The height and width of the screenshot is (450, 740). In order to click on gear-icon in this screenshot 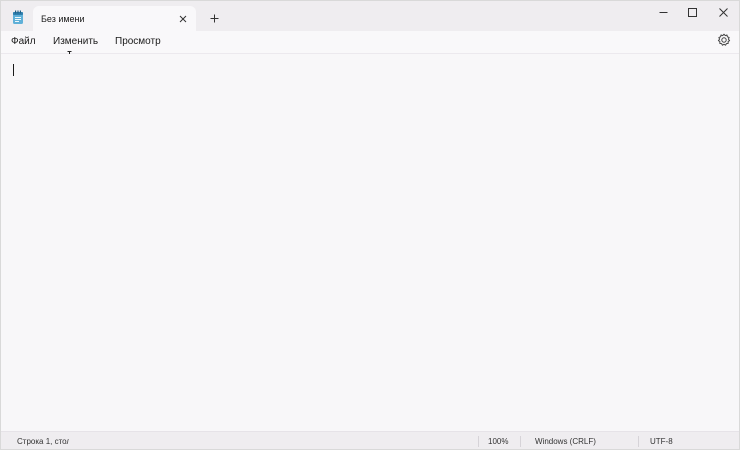, I will do `click(724, 40)`.